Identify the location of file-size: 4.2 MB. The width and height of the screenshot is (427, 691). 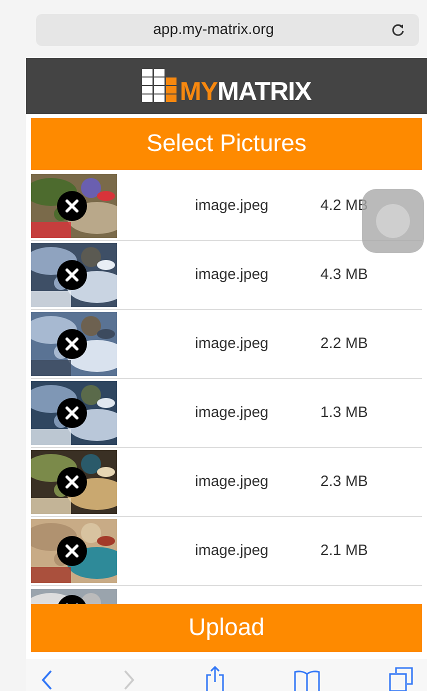
(344, 206).